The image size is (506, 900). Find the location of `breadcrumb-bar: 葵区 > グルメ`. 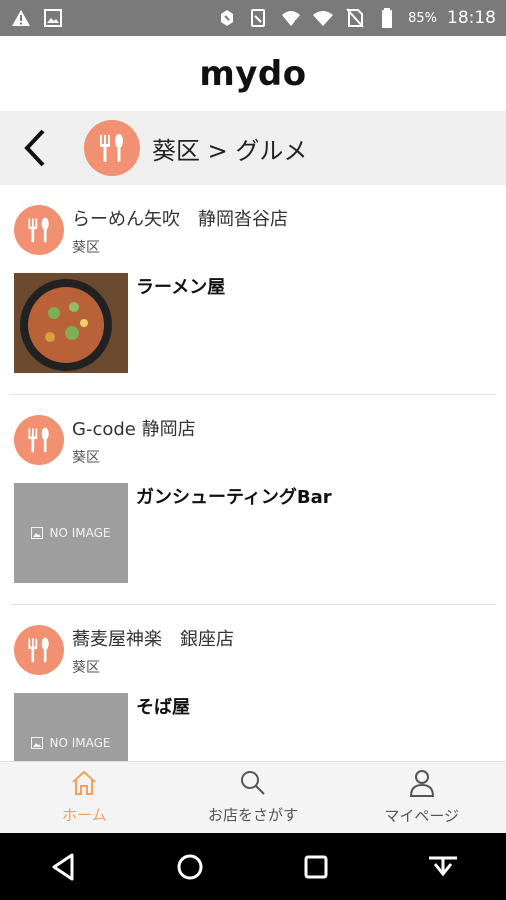

breadcrumb-bar: 葵区 > グルメ is located at coordinates (253, 148).